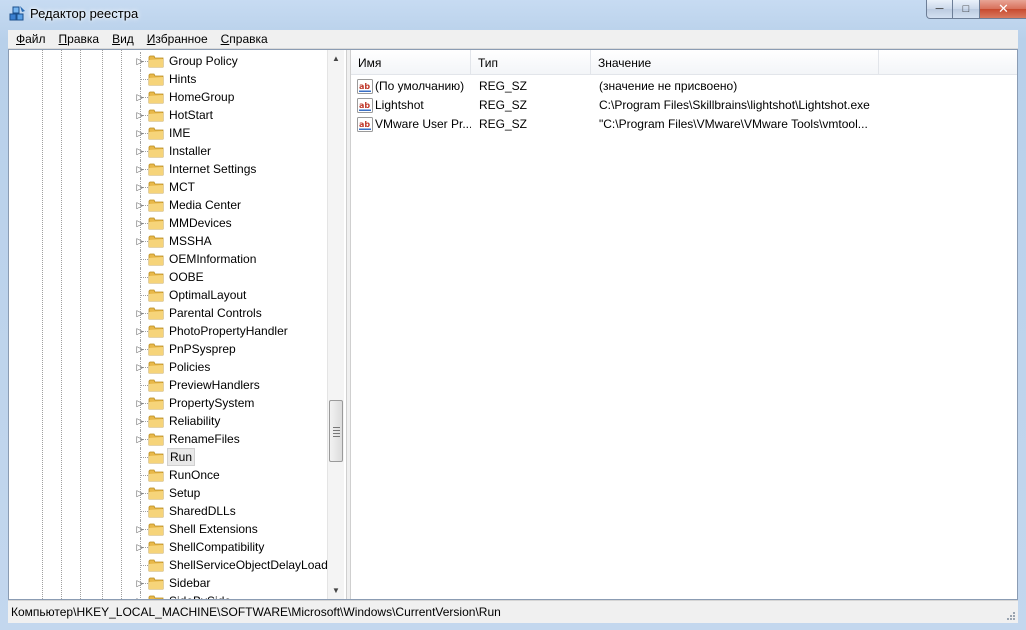 This screenshot has height=630, width=1026. Describe the element at coordinates (169, 151) in the screenshot. I see `tree-item: ▷ Installer` at that location.